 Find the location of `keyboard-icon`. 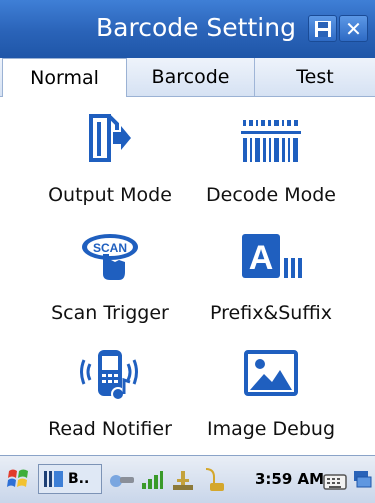

keyboard-icon is located at coordinates (335, 479).